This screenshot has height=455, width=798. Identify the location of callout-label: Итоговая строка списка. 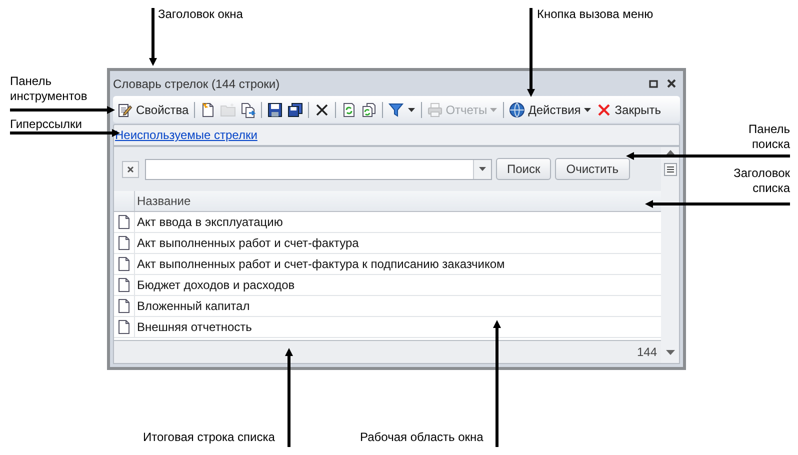
(209, 437).